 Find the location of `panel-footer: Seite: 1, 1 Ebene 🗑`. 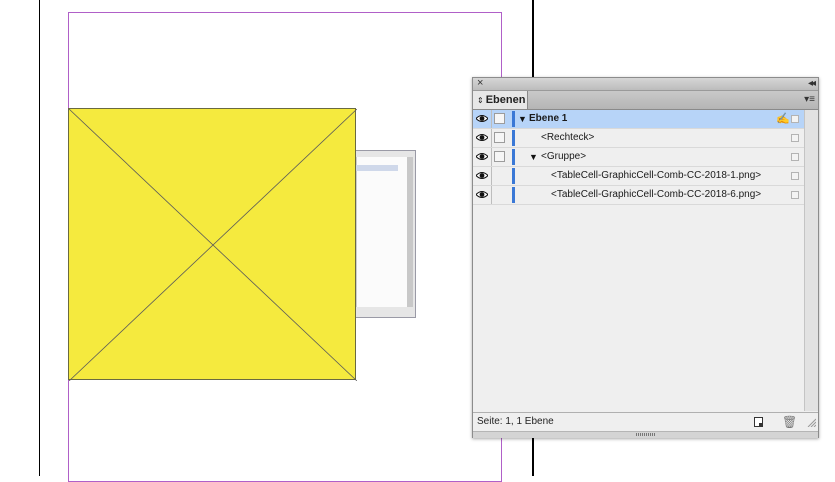

panel-footer: Seite: 1, 1 Ebene 🗑 is located at coordinates (645, 421).